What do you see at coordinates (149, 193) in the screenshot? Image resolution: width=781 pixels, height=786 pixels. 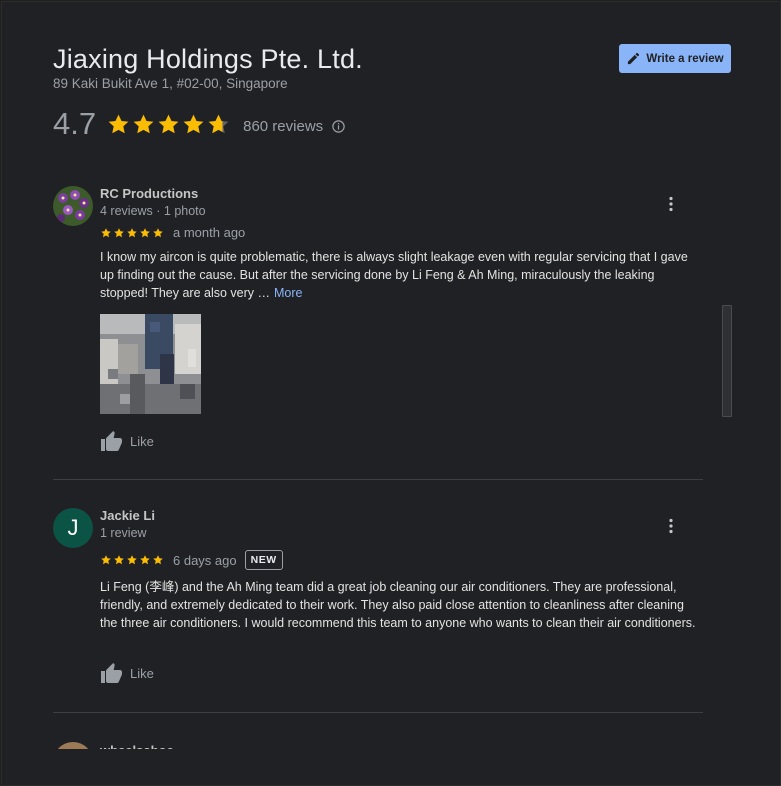 I see `reviewer-name: RC Productions` at bounding box center [149, 193].